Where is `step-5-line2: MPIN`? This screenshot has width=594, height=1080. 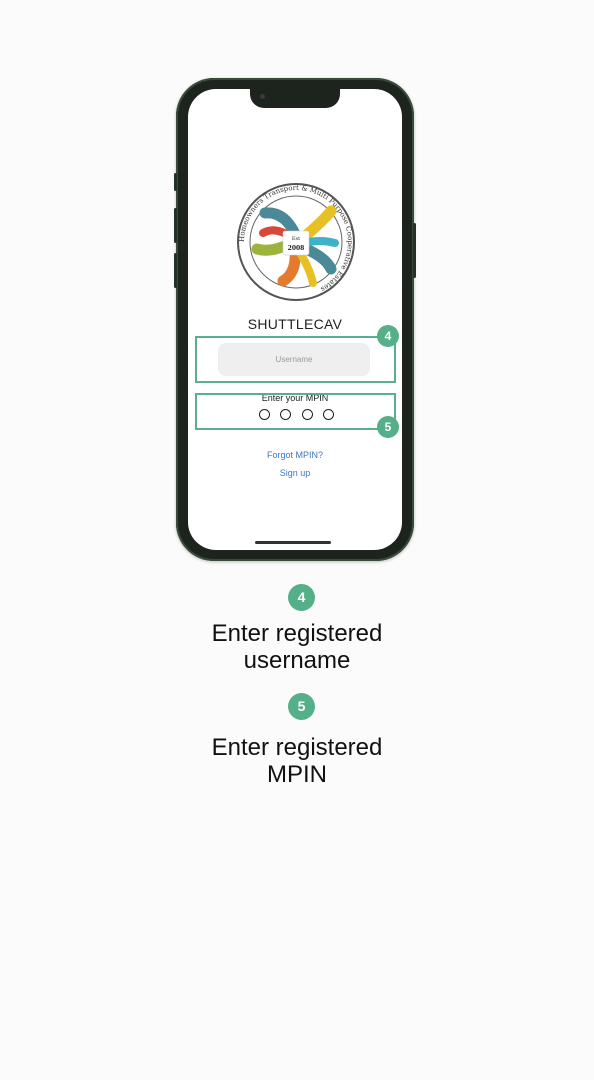
step-5-line2: MPIN is located at coordinates (297, 774).